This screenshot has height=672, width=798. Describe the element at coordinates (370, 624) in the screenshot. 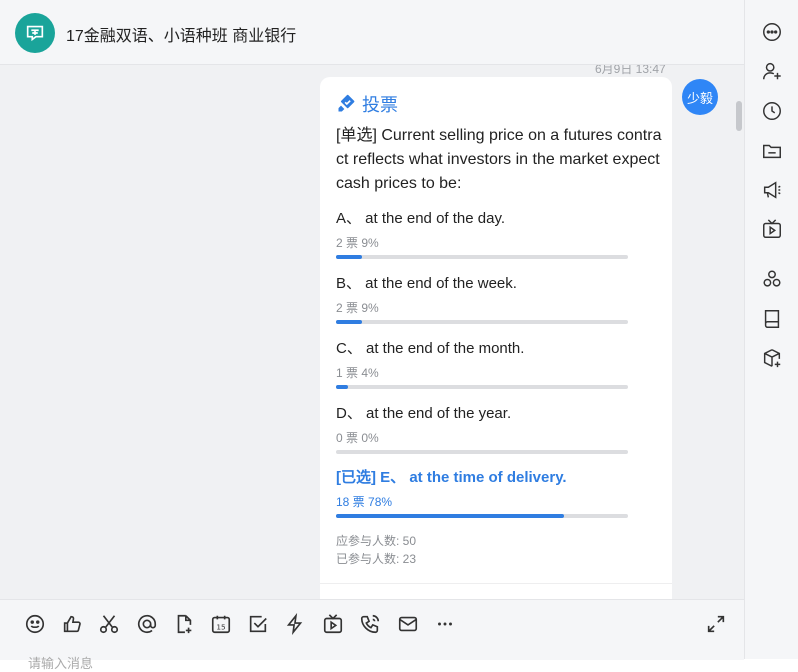

I see `phone-call-icon` at that location.